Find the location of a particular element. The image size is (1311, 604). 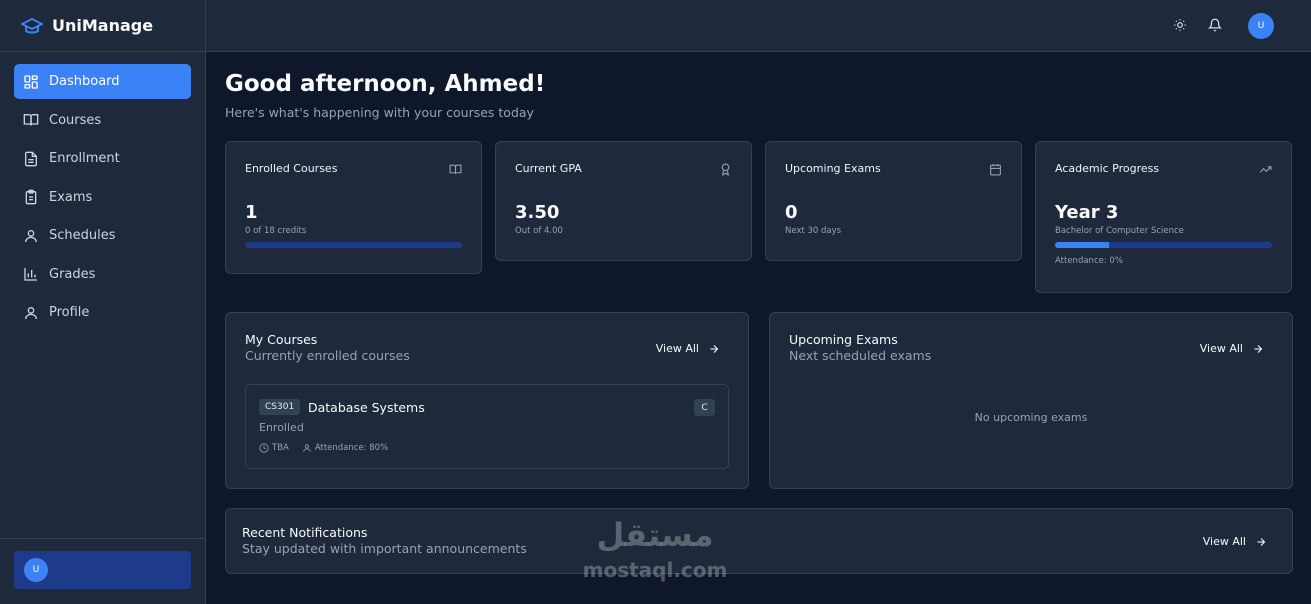

sidebar-item-label: Enrollment is located at coordinates (84, 158).